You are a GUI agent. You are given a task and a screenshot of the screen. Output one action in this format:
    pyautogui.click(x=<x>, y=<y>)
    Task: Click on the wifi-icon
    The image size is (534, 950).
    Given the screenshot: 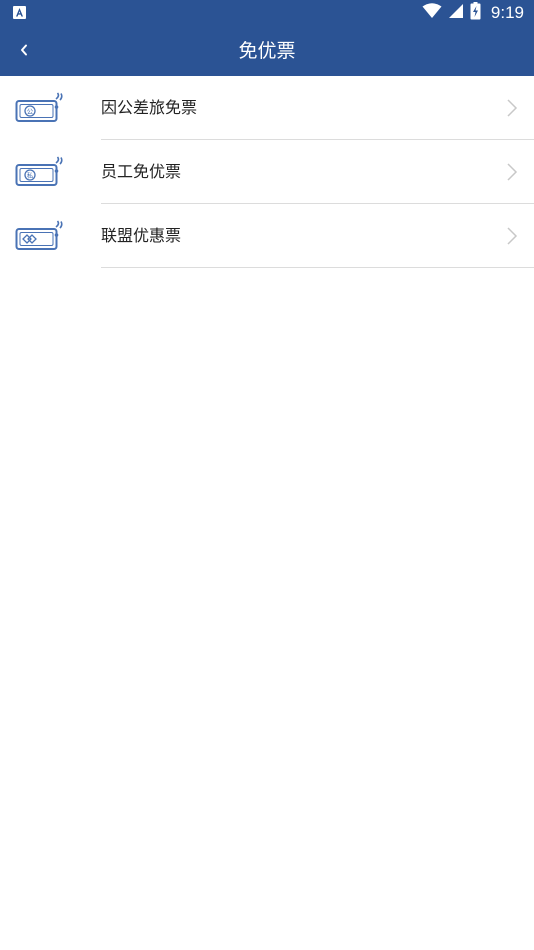 What is the action you would take?
    pyautogui.click(x=432, y=13)
    